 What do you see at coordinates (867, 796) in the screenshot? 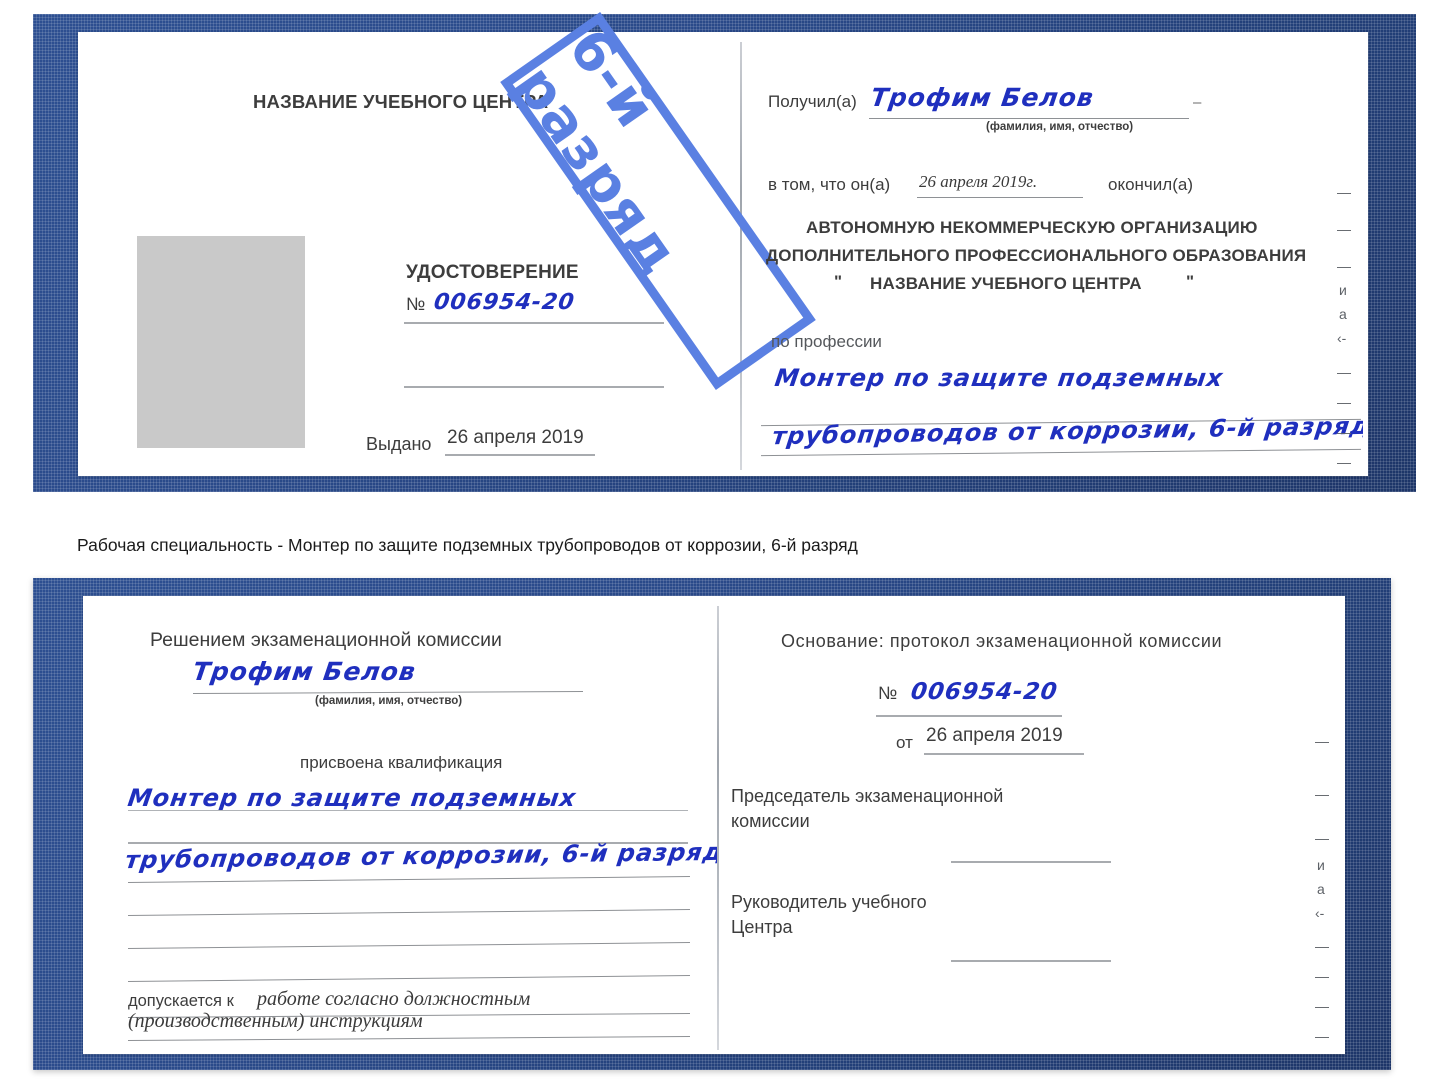
I see `chairman-line-1: Председатель экзаменационной` at bounding box center [867, 796].